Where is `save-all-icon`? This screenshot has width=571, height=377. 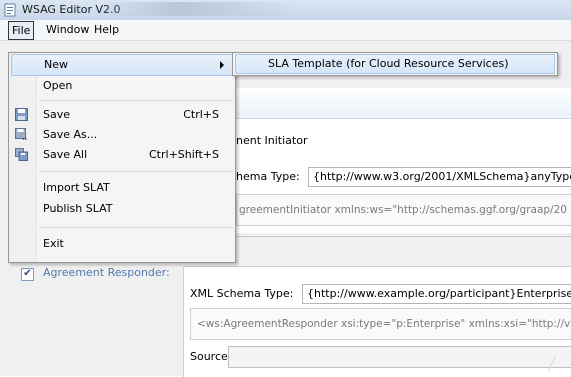
save-all-icon is located at coordinates (21, 154).